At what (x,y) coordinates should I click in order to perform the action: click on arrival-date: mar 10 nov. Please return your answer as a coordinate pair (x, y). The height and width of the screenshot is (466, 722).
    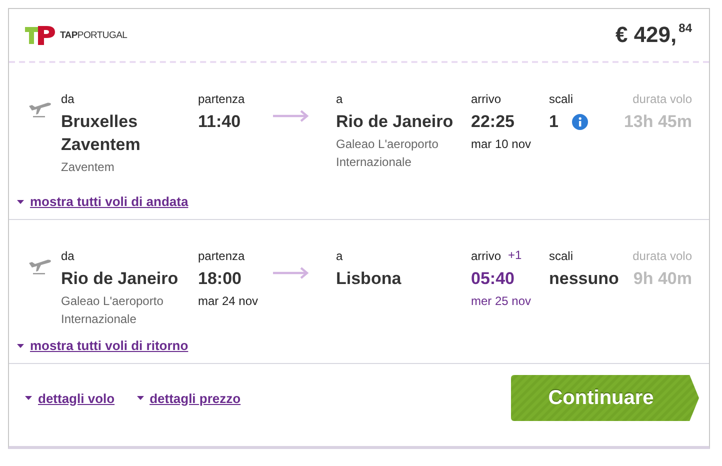
    Looking at the image, I should click on (501, 144).